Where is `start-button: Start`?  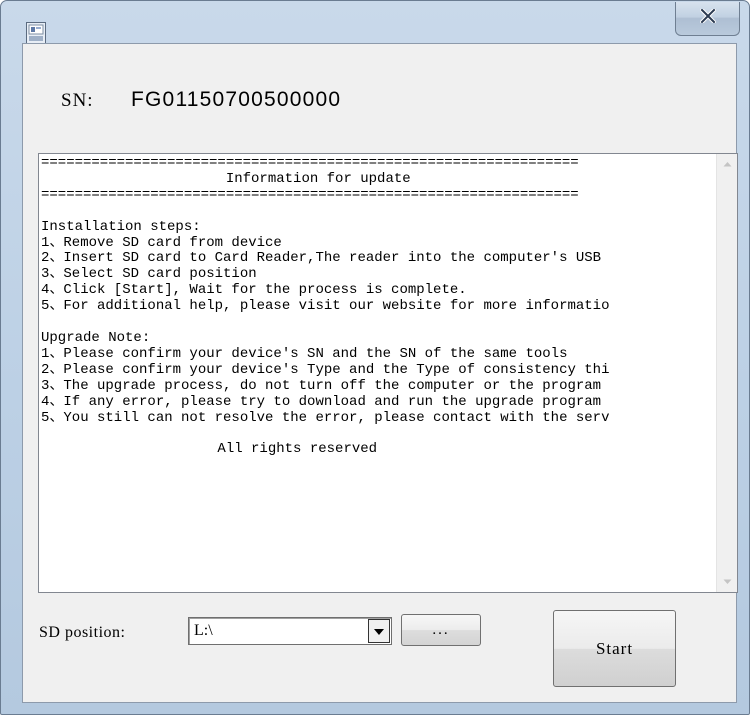
start-button: Start is located at coordinates (614, 648).